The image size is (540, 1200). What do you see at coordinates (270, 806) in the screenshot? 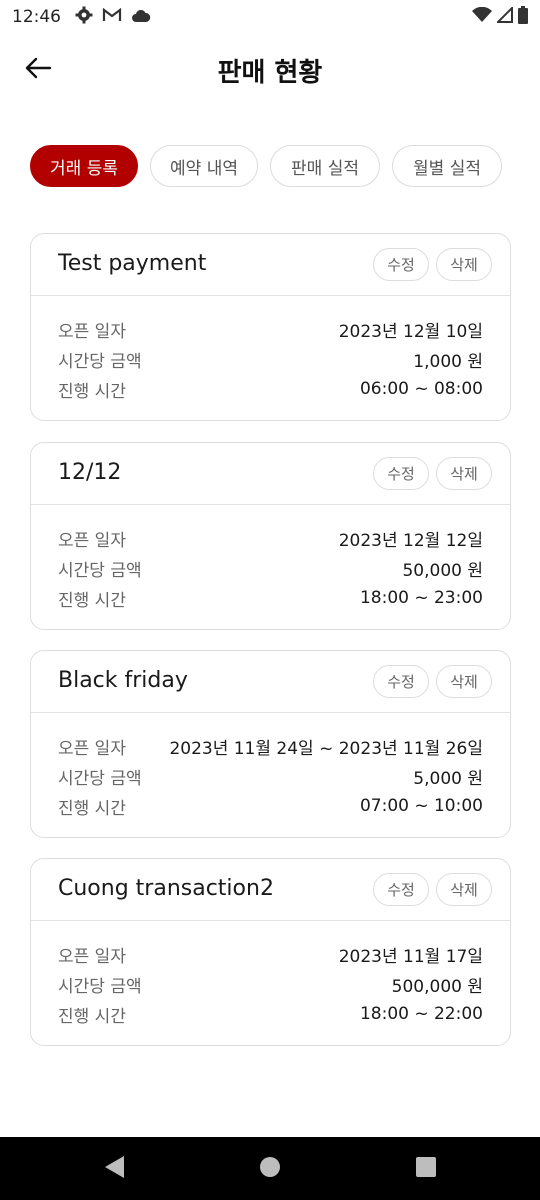
I see `session-time-row: 진행 시간 07:00 ~ 10:00` at bounding box center [270, 806].